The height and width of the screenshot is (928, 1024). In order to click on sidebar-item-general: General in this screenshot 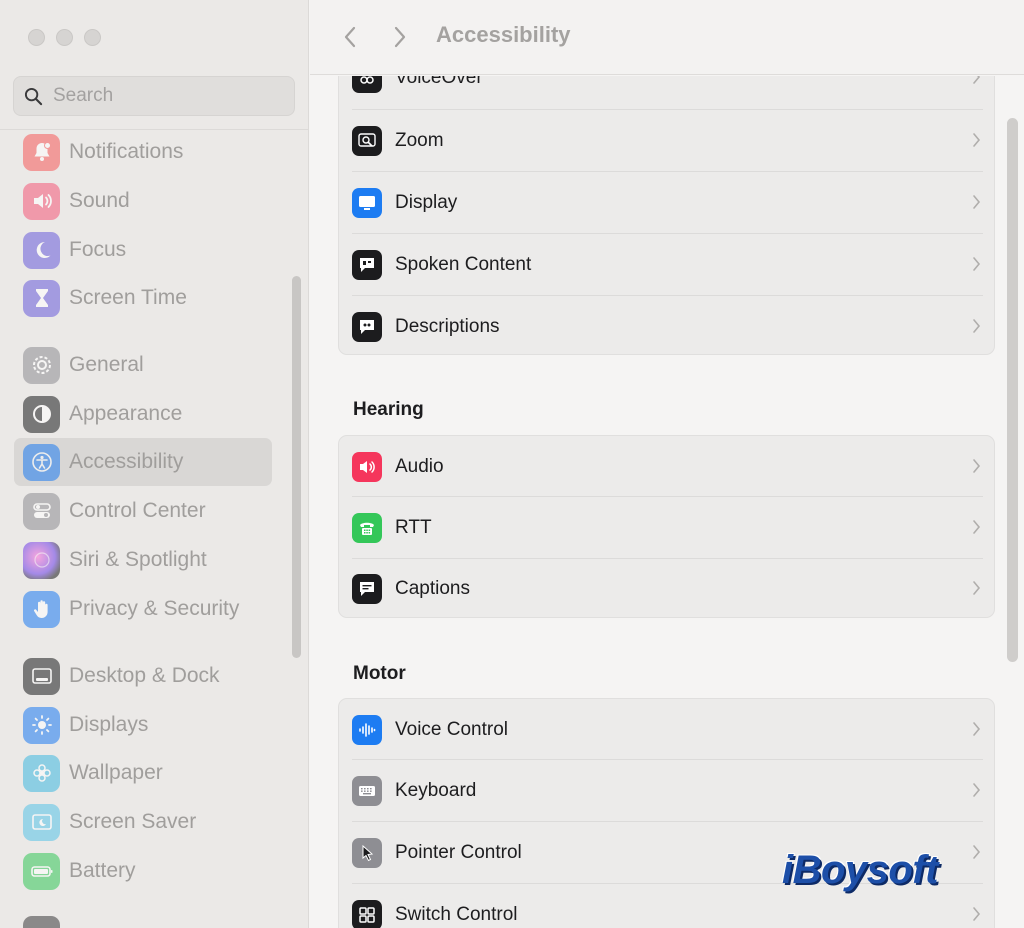, I will do `click(143, 365)`.